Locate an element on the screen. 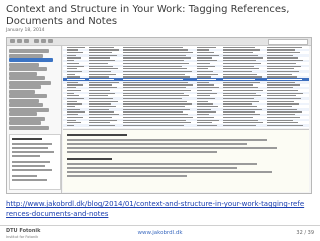  search-input is located at coordinates (288, 42).